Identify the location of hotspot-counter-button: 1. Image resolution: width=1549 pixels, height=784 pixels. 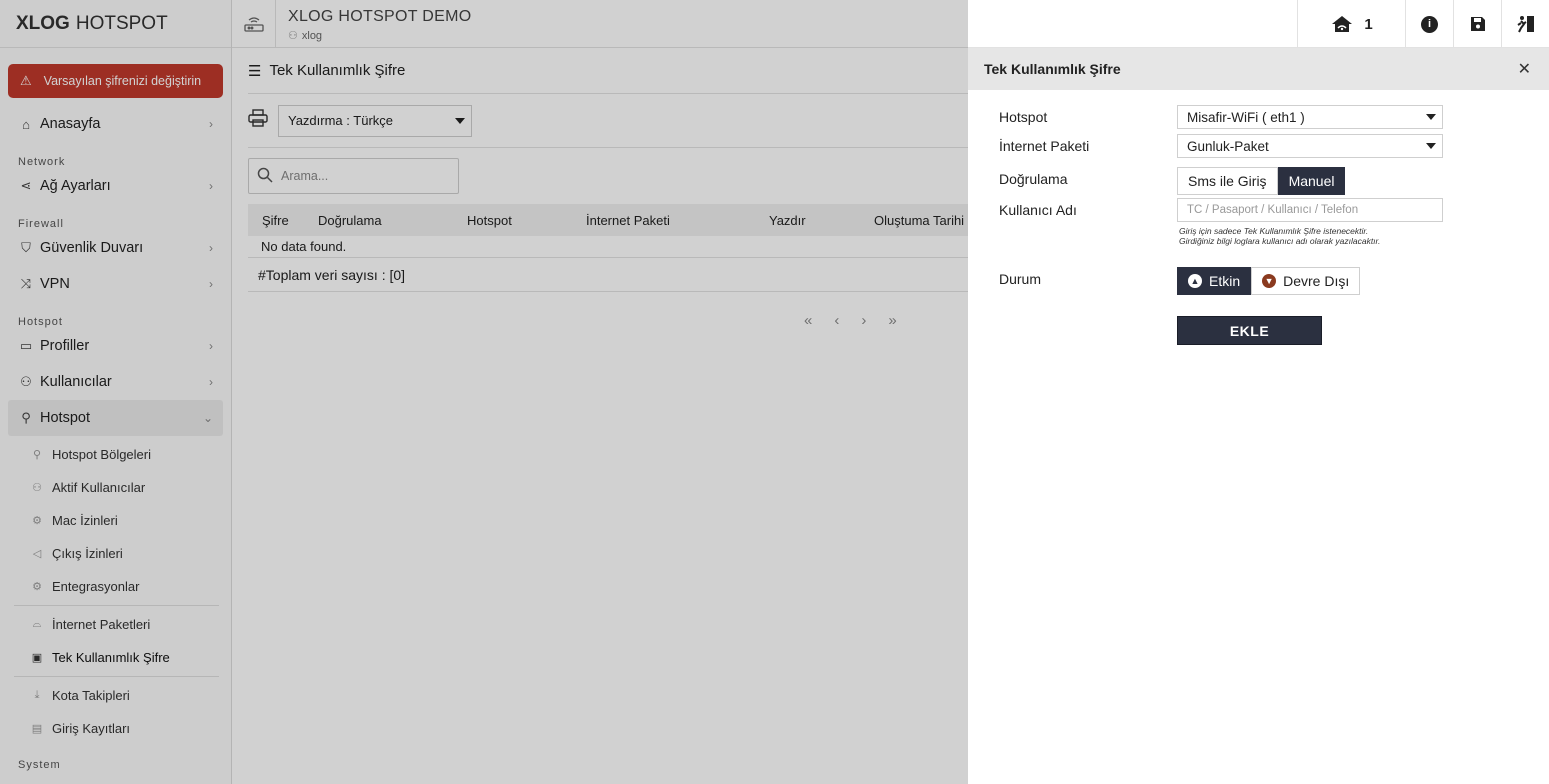
(1351, 24).